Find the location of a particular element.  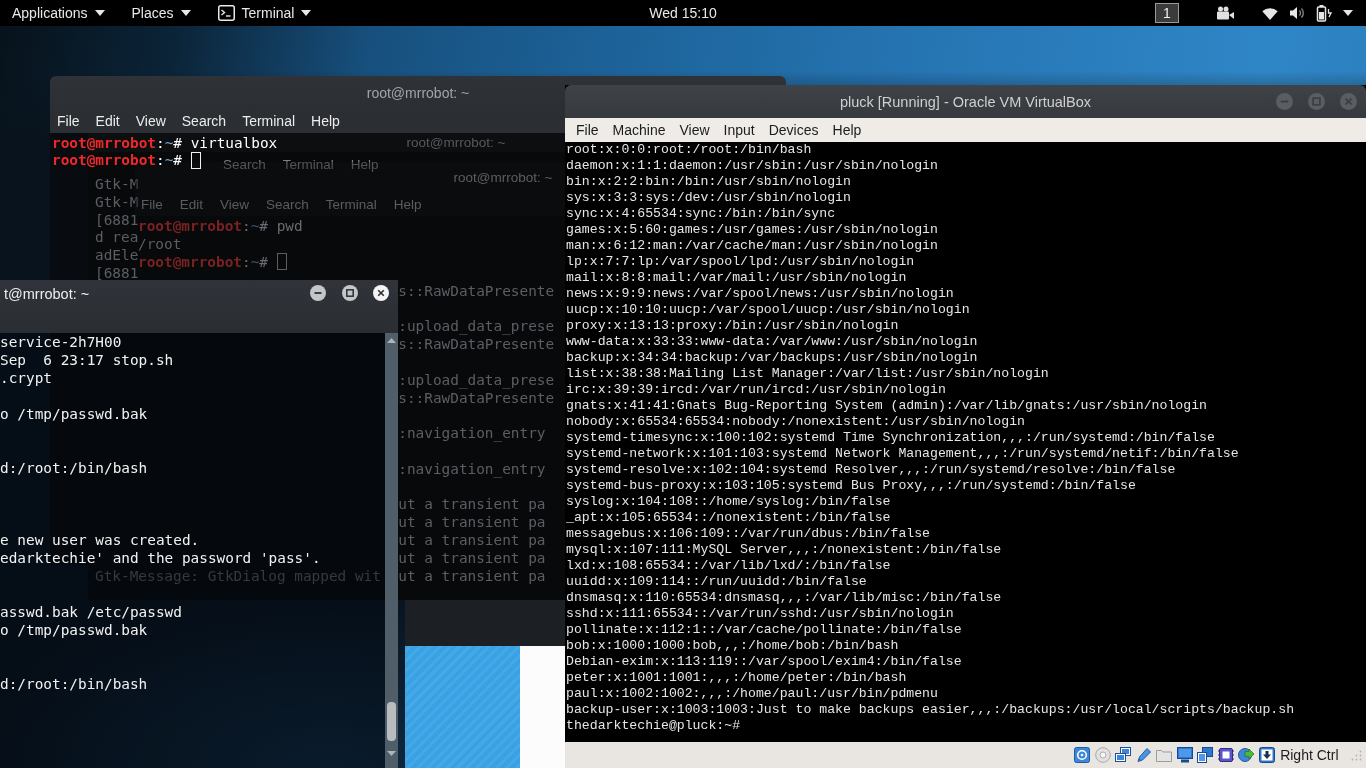

console-line: dnsmasq:x:110:65534:dnsmasq,,,:/var/lib/misc:/bin/false is located at coordinates (784, 598).